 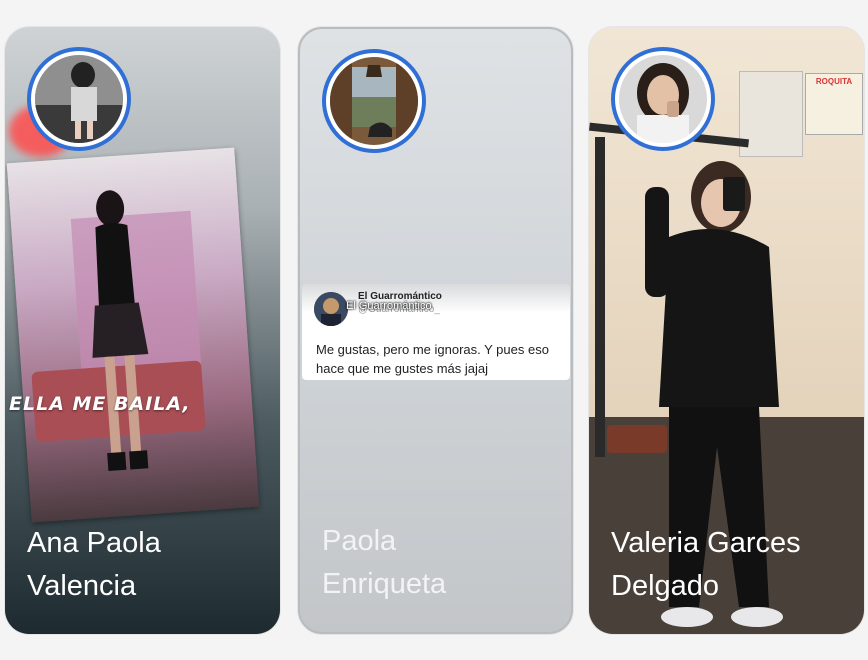 What do you see at coordinates (94, 564) in the screenshot?
I see `story-author-name: Ana Paola Valencia` at bounding box center [94, 564].